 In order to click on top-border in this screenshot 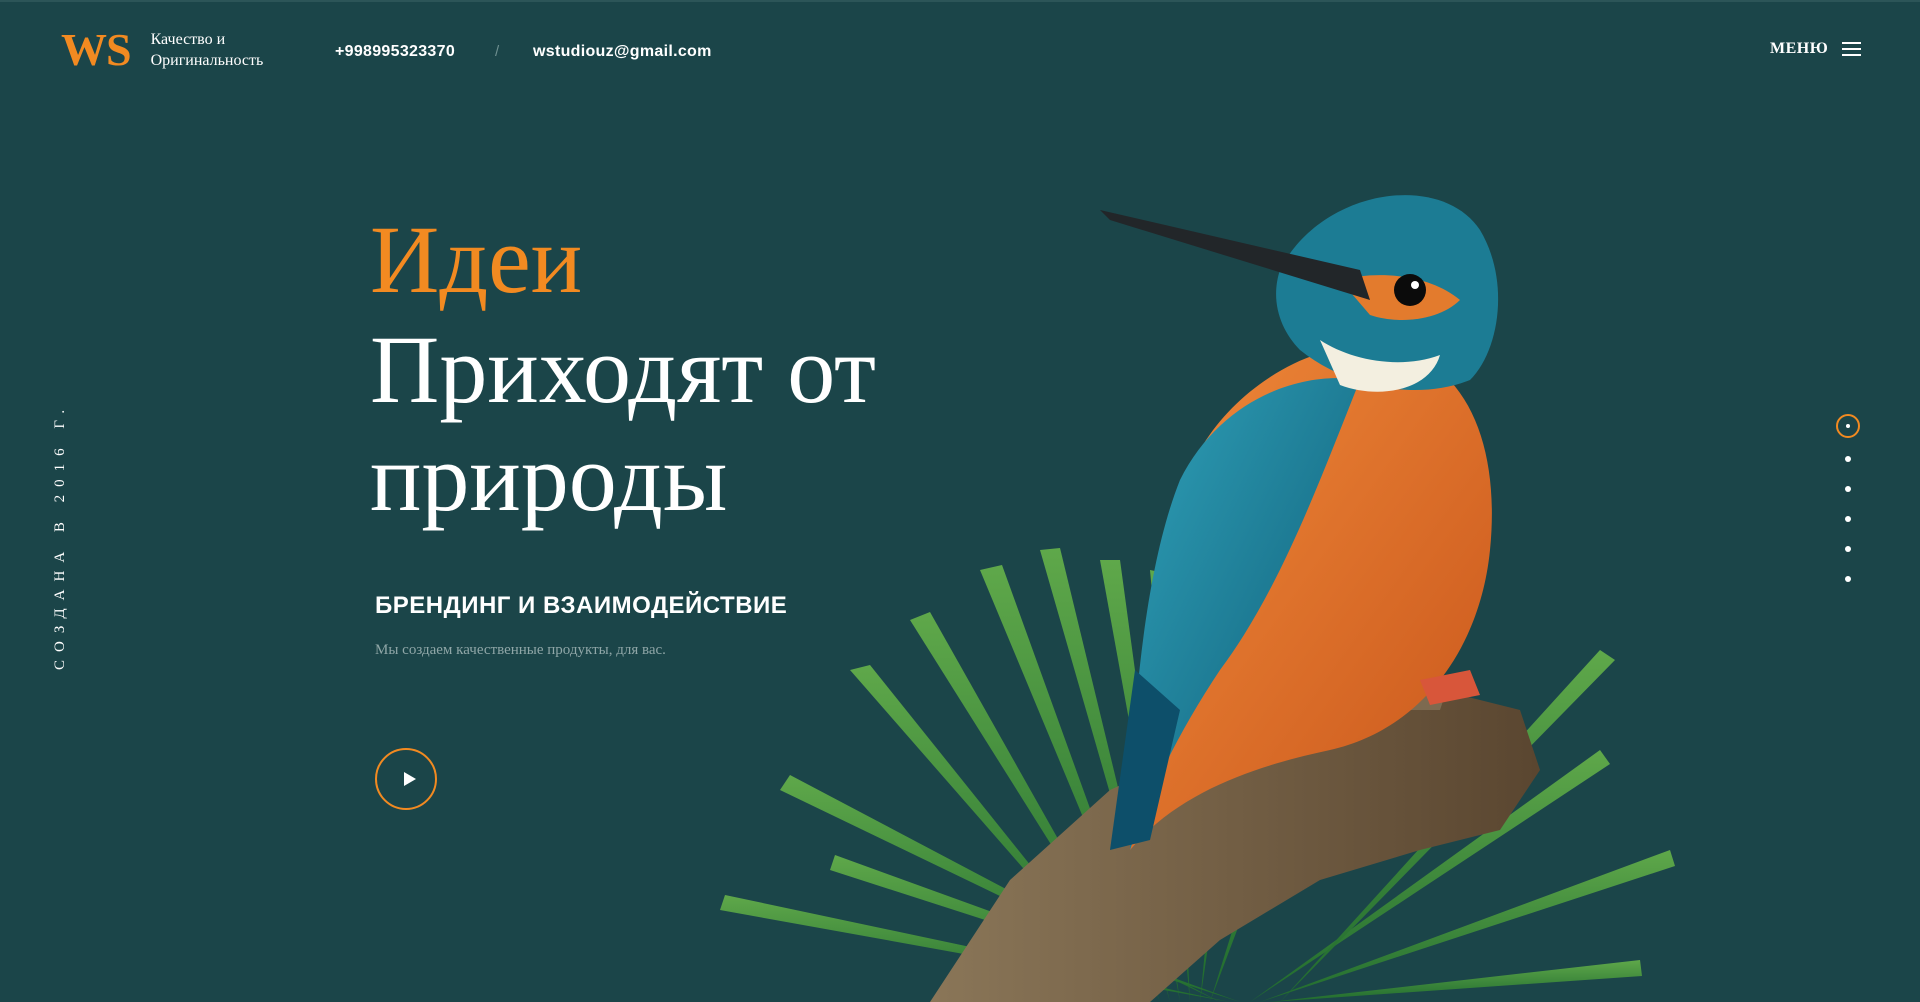, I will do `click(960, 1)`.